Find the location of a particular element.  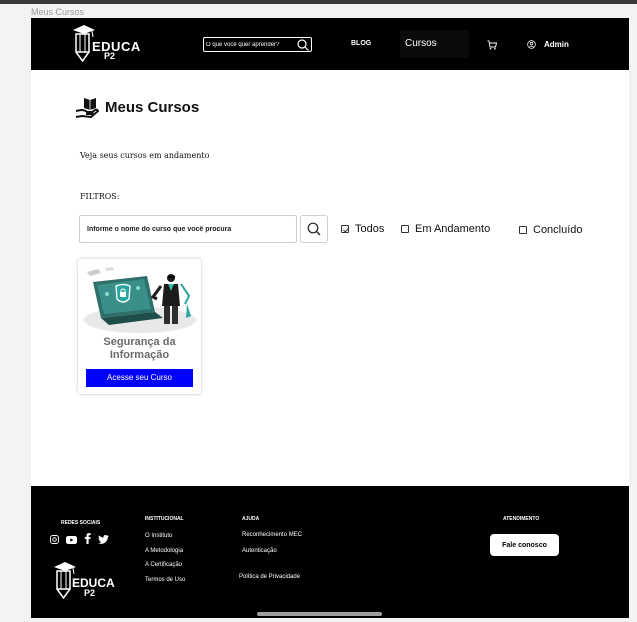

social-label: REDES SOCIAIS is located at coordinates (81, 523).